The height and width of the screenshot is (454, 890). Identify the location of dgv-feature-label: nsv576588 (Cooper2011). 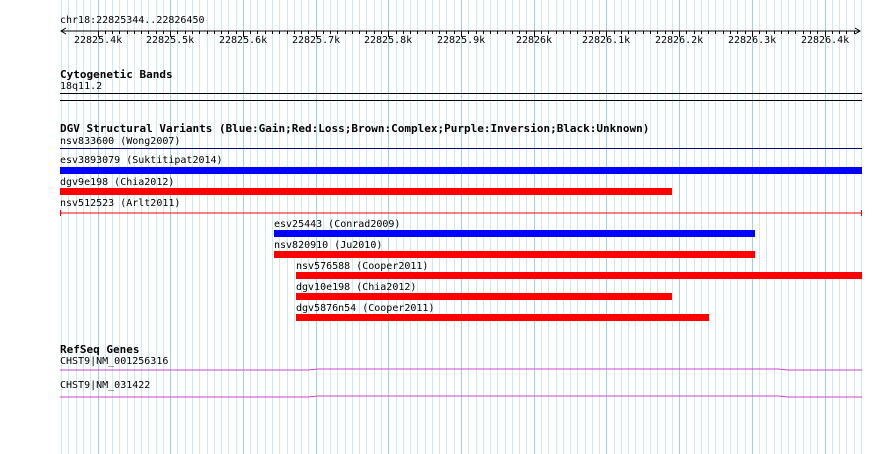
(362, 266).